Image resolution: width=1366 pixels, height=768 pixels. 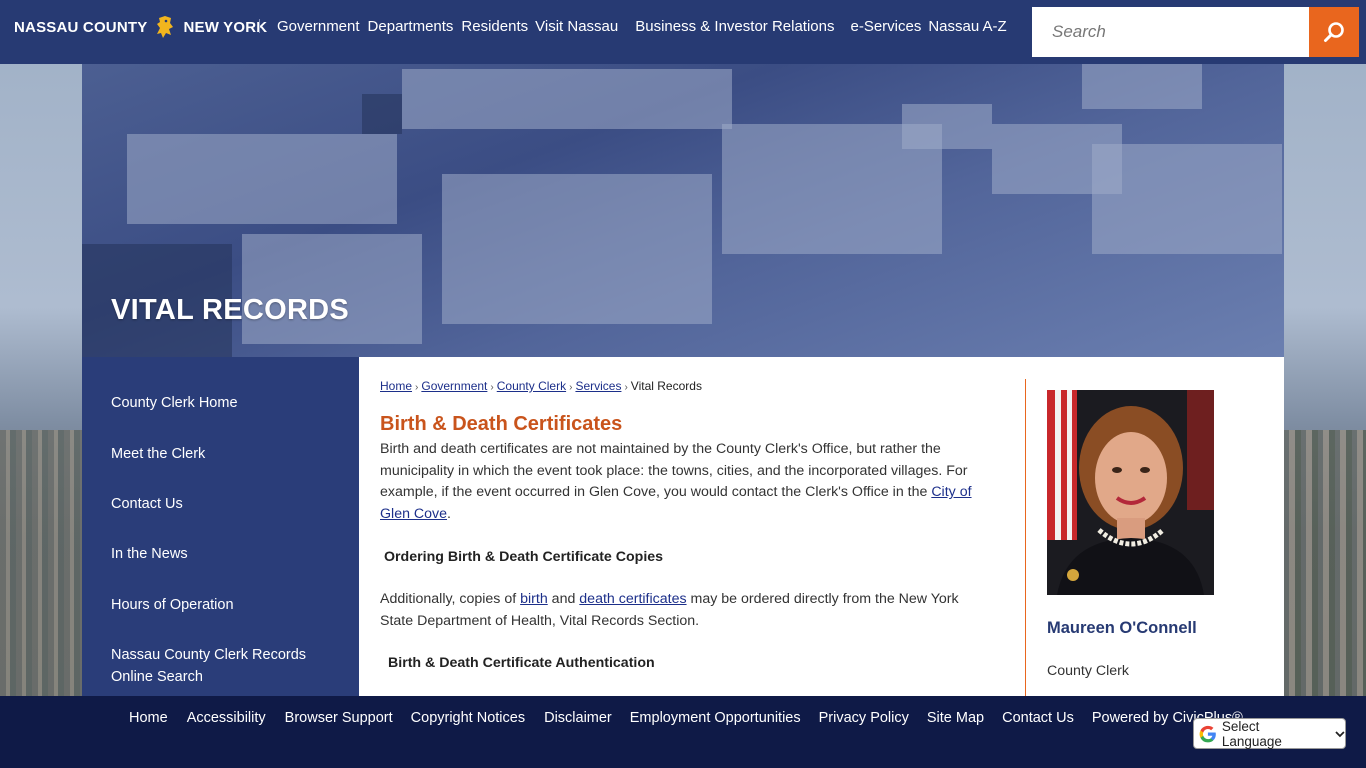 I want to click on footer-copyright-notices: Copyright Notices, so click(x=468, y=718).